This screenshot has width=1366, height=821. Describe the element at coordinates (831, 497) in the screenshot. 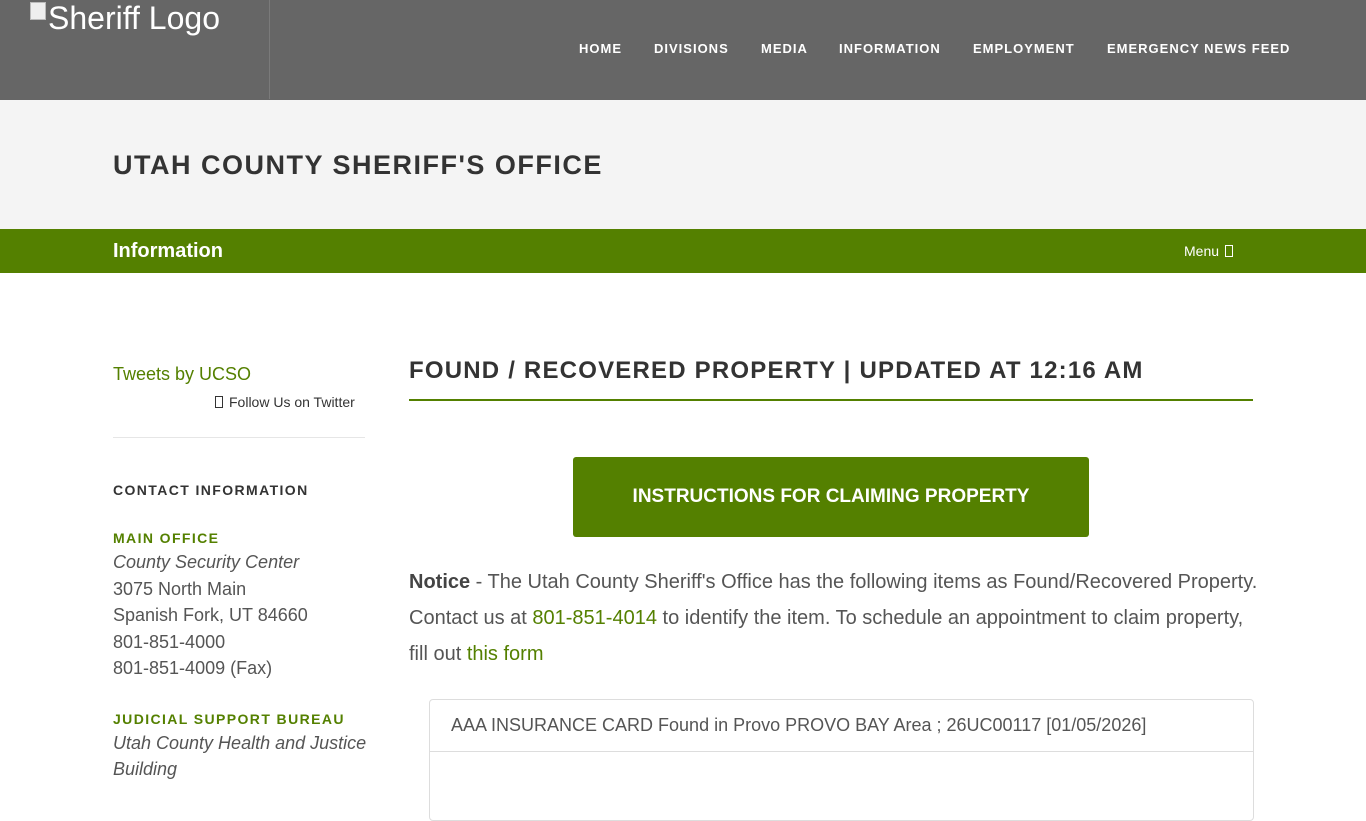

I see `claim-instructions-button: INSTRUCTIONS FOR CLAIMING PROPERTY` at that location.